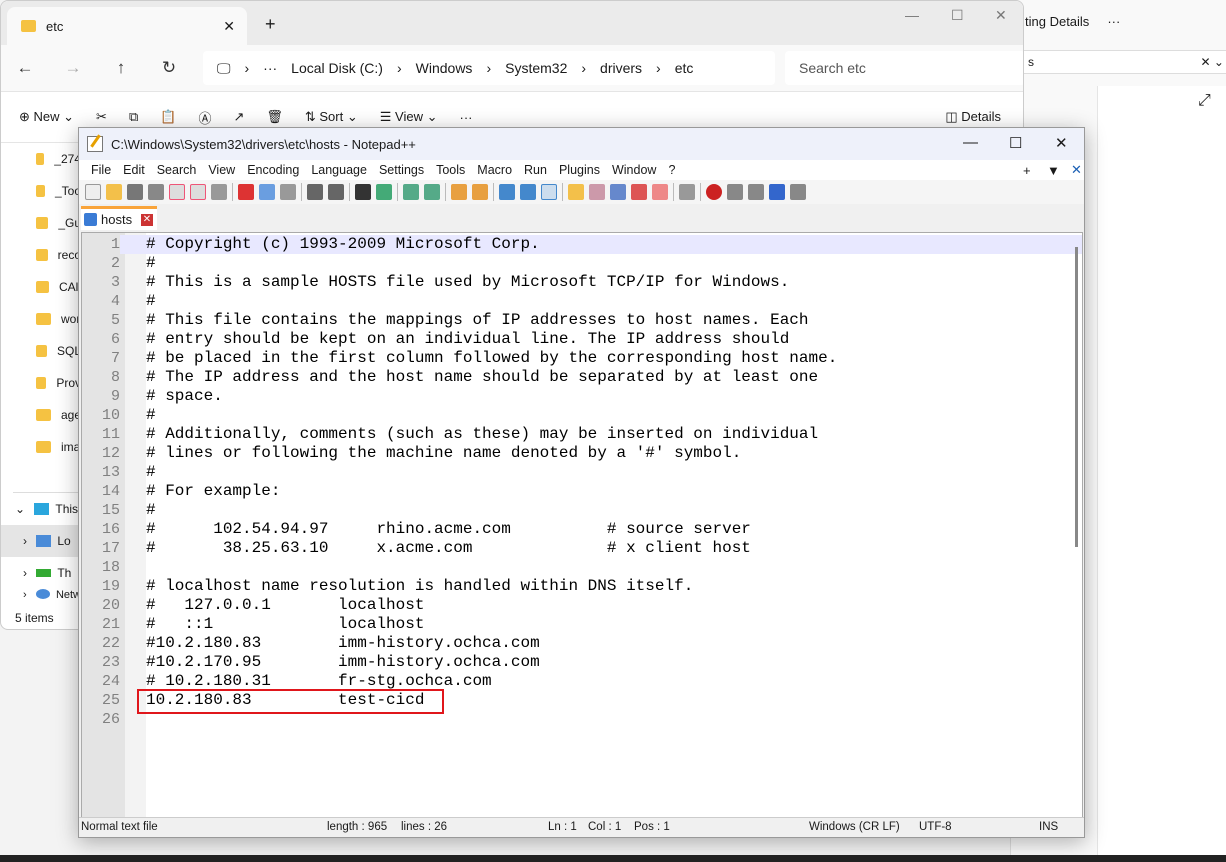  I want to click on sidebar-item: _Too, so click(41, 191).